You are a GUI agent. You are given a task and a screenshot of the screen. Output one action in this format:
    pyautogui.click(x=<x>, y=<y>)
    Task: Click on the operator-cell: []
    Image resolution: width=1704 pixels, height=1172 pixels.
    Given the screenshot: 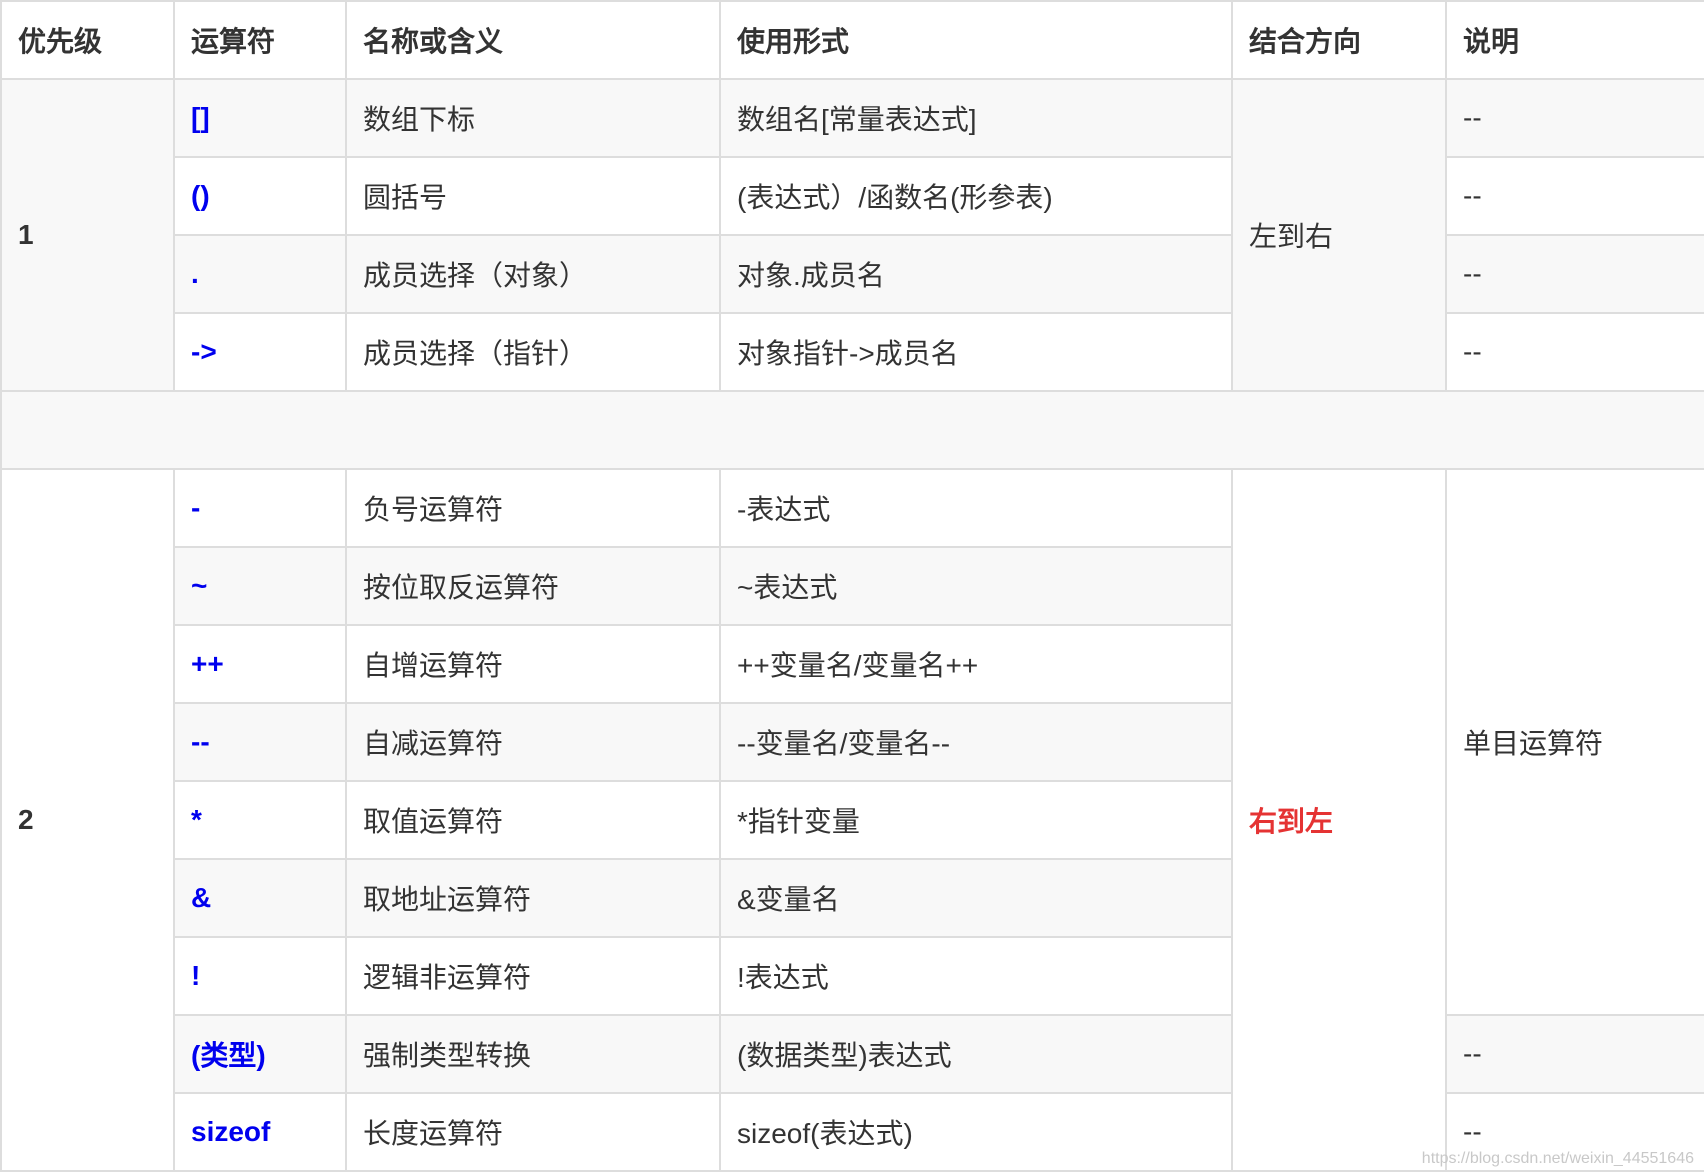 What is the action you would take?
    pyautogui.click(x=260, y=118)
    